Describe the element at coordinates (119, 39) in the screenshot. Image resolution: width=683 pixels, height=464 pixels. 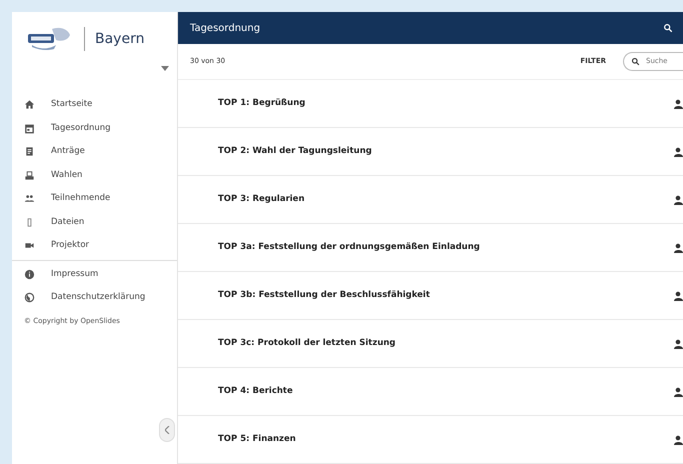
I see `brand-name: Bayern` at that location.